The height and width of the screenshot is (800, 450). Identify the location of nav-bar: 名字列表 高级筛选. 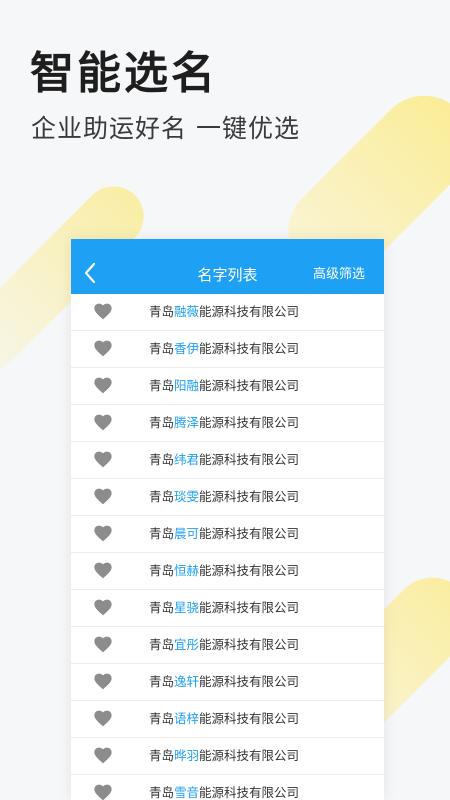
(227, 266).